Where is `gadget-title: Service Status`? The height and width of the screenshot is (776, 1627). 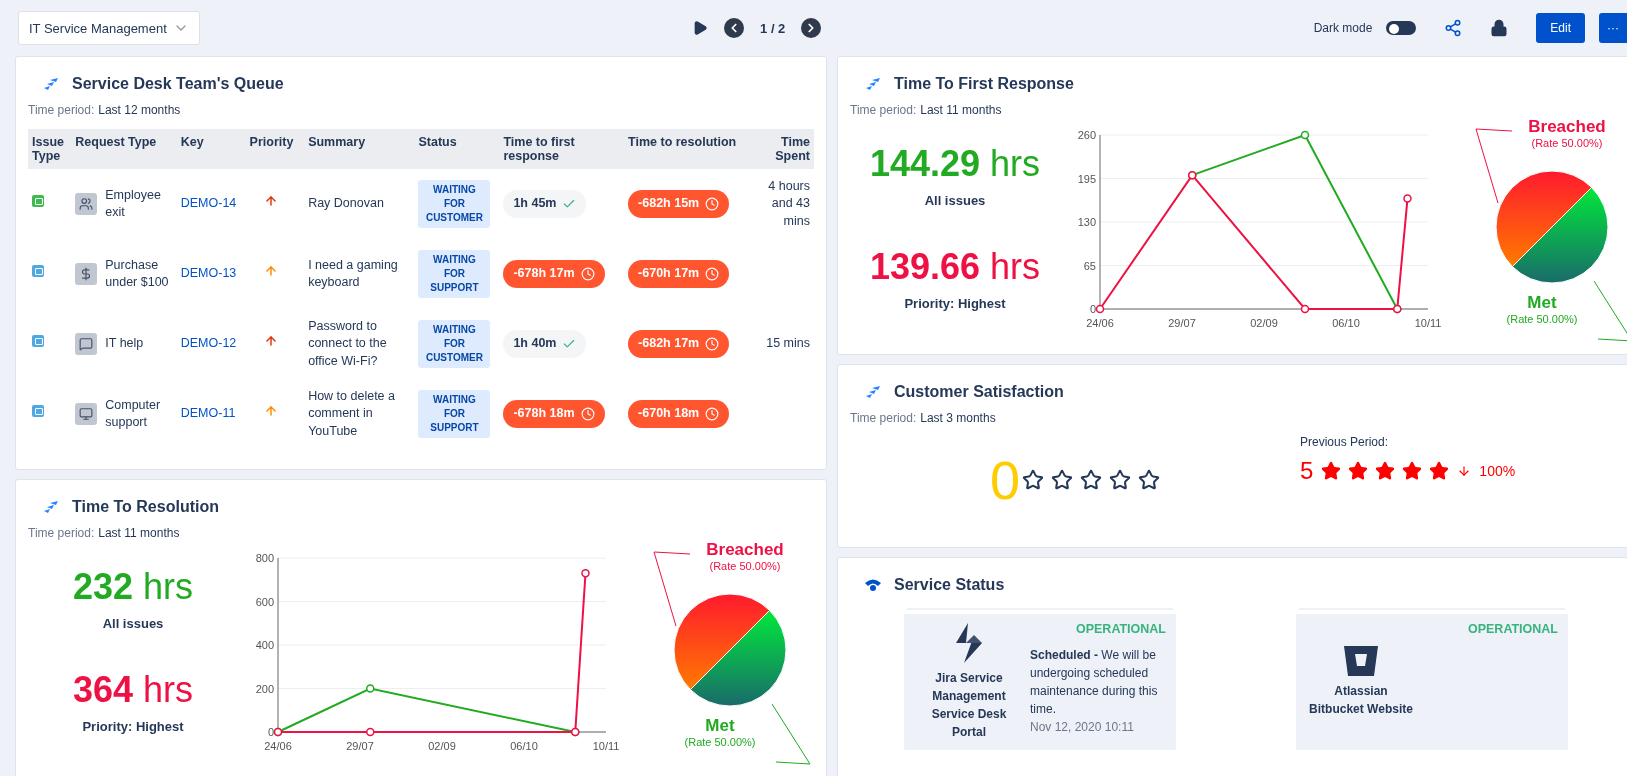 gadget-title: Service Status is located at coordinates (949, 585).